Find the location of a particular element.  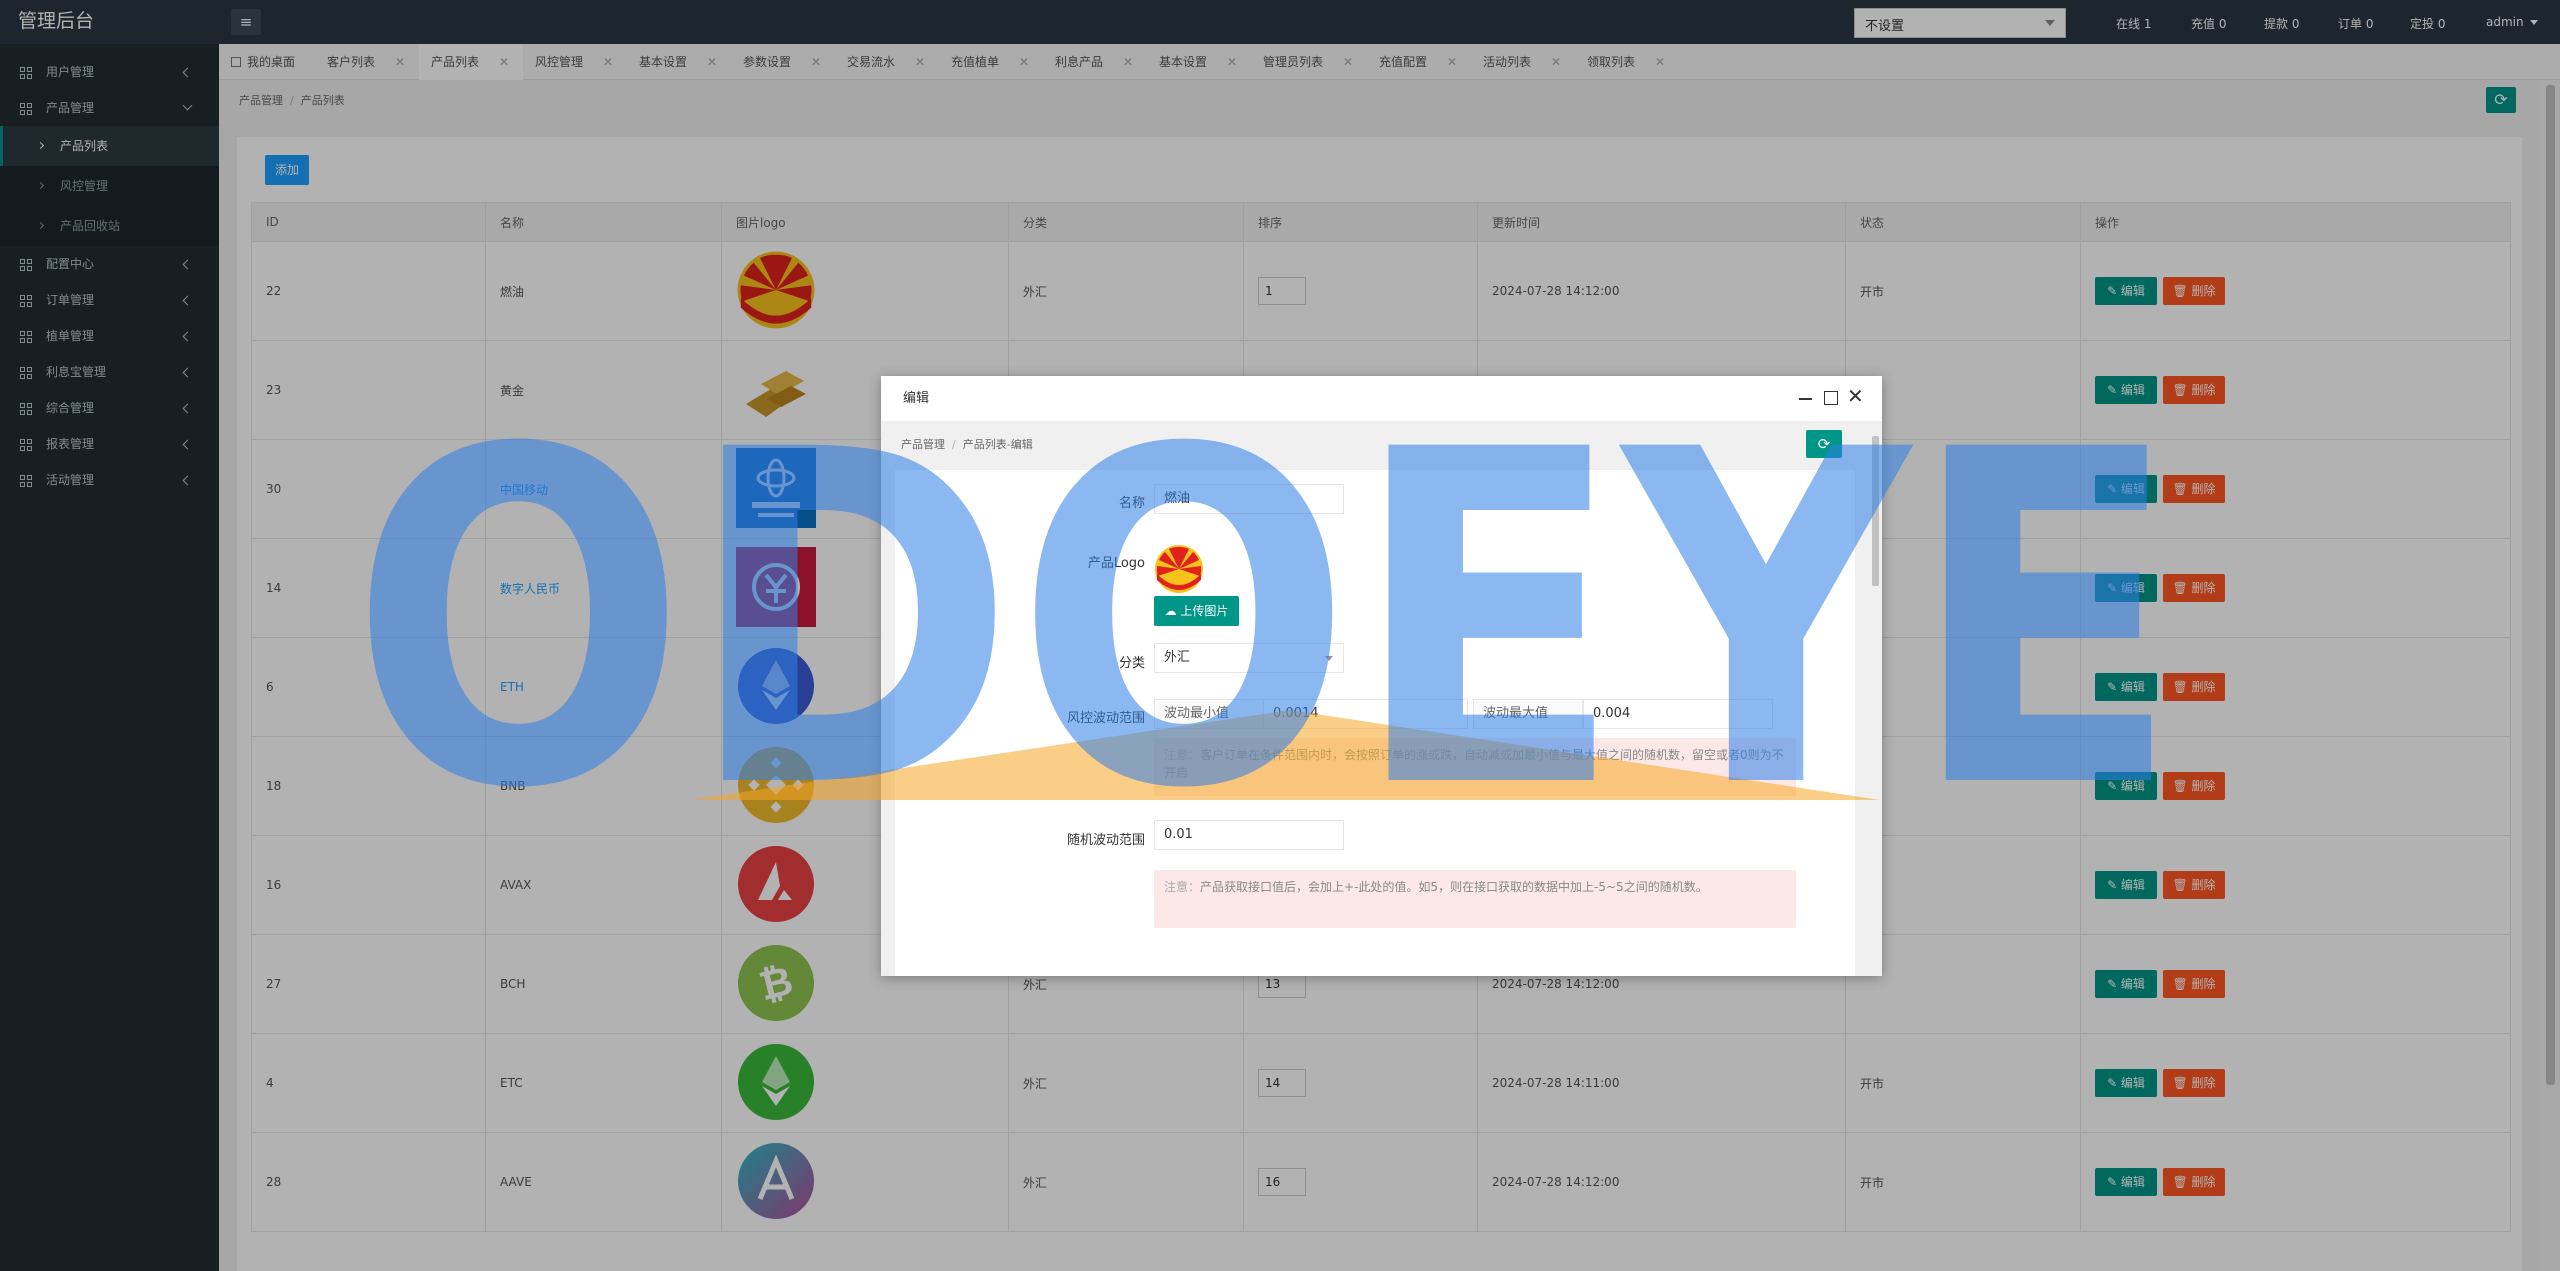

modal-scrollbar is located at coordinates (1875, 699).